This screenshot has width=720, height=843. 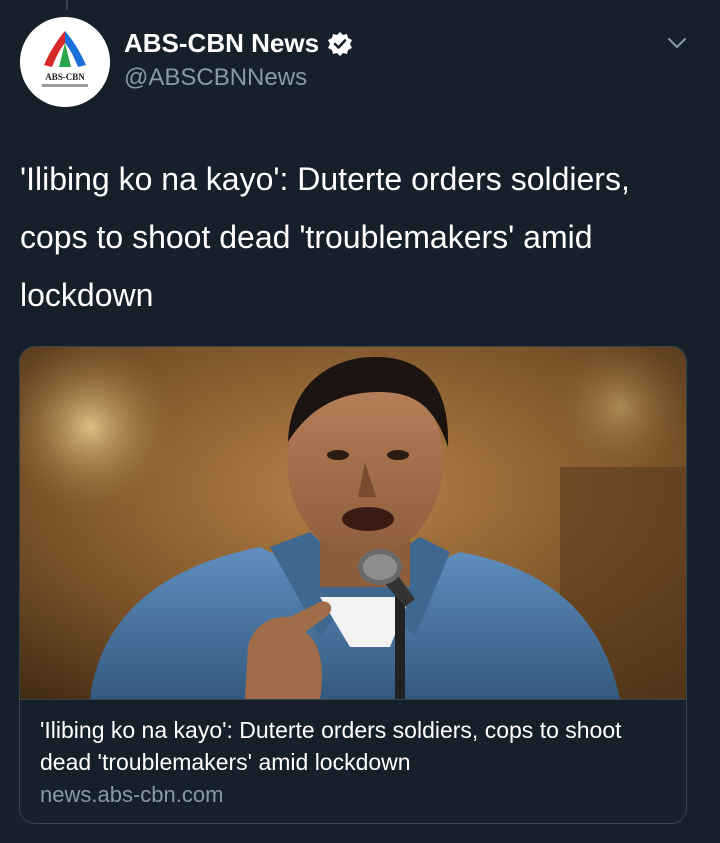 What do you see at coordinates (215, 78) in the screenshot?
I see `author-handle: @ABSCBNNews` at bounding box center [215, 78].